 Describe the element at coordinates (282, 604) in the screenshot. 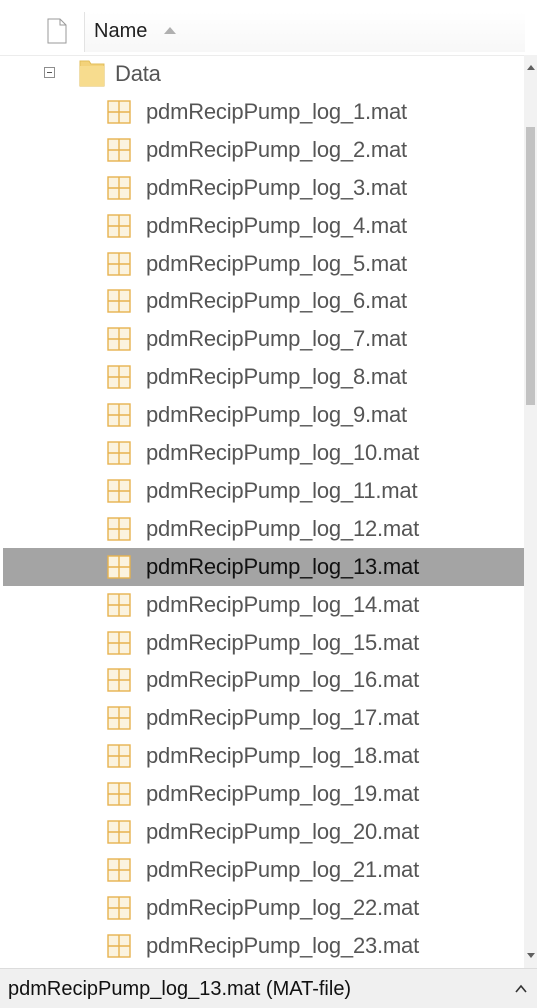

I see `file-name: pdmRecipPump_log_14.mat` at that location.